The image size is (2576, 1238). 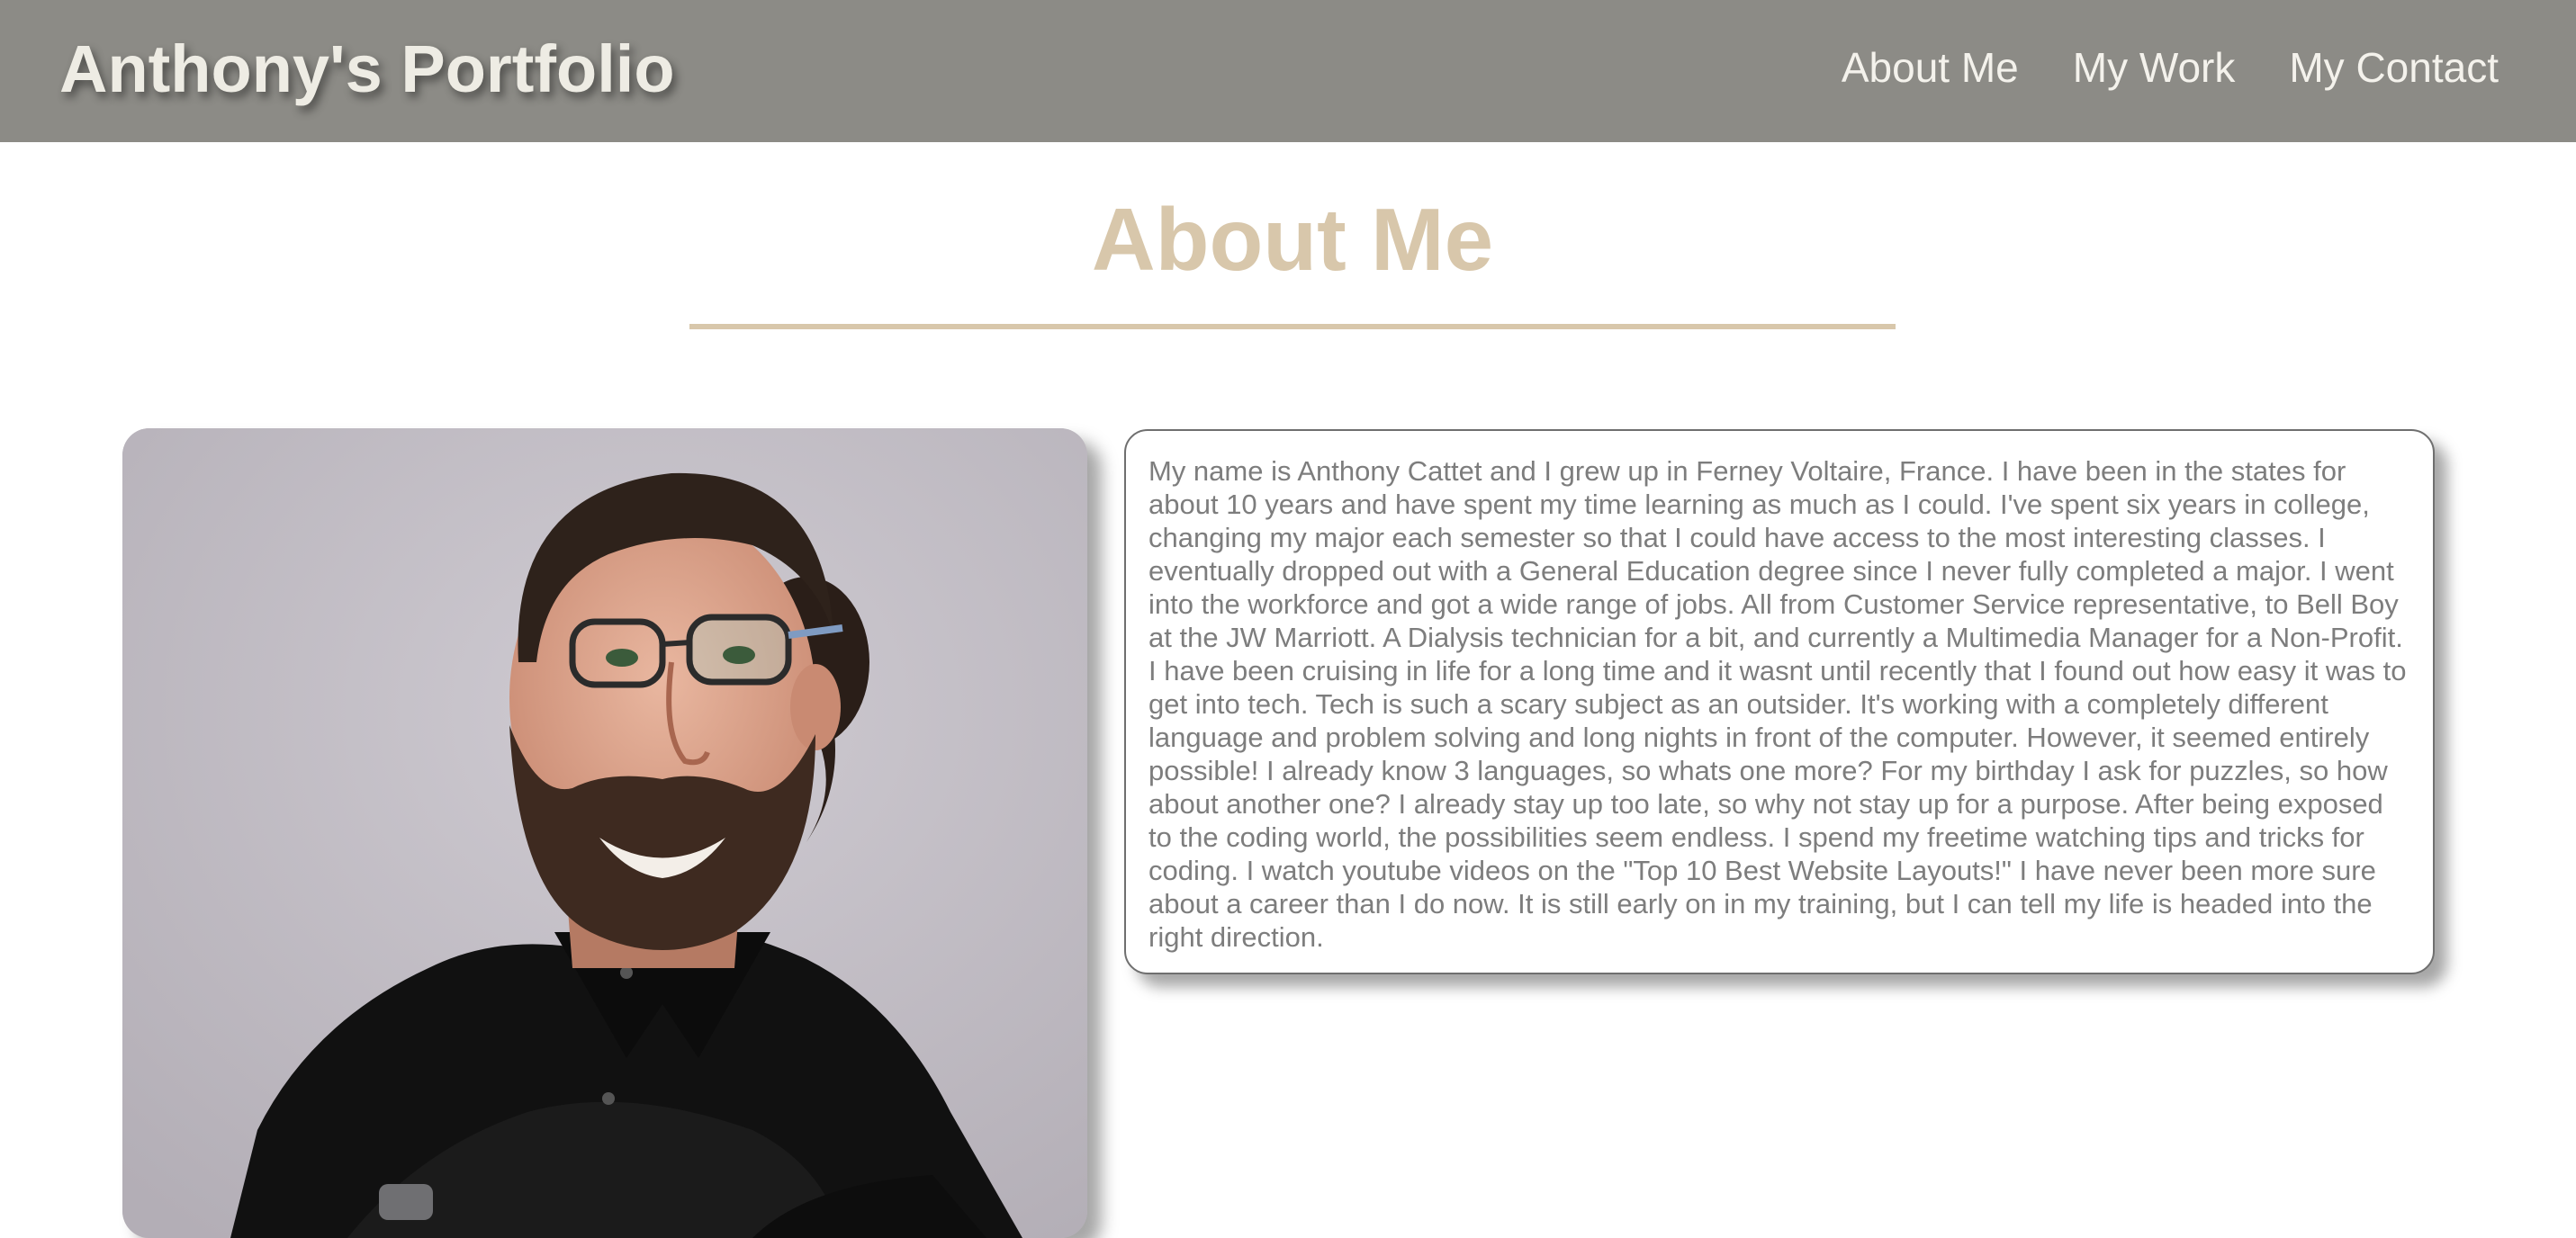 I want to click on nav-link-my-work: My Work, so click(x=2154, y=67).